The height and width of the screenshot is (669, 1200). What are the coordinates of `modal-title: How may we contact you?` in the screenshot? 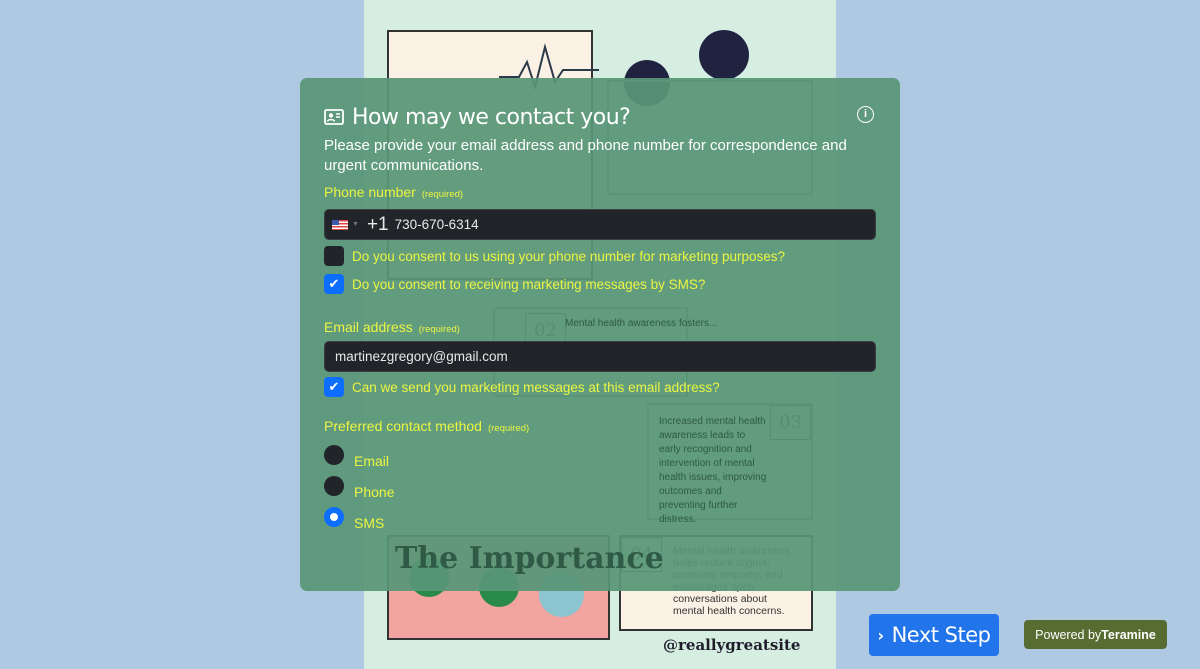 It's located at (491, 117).